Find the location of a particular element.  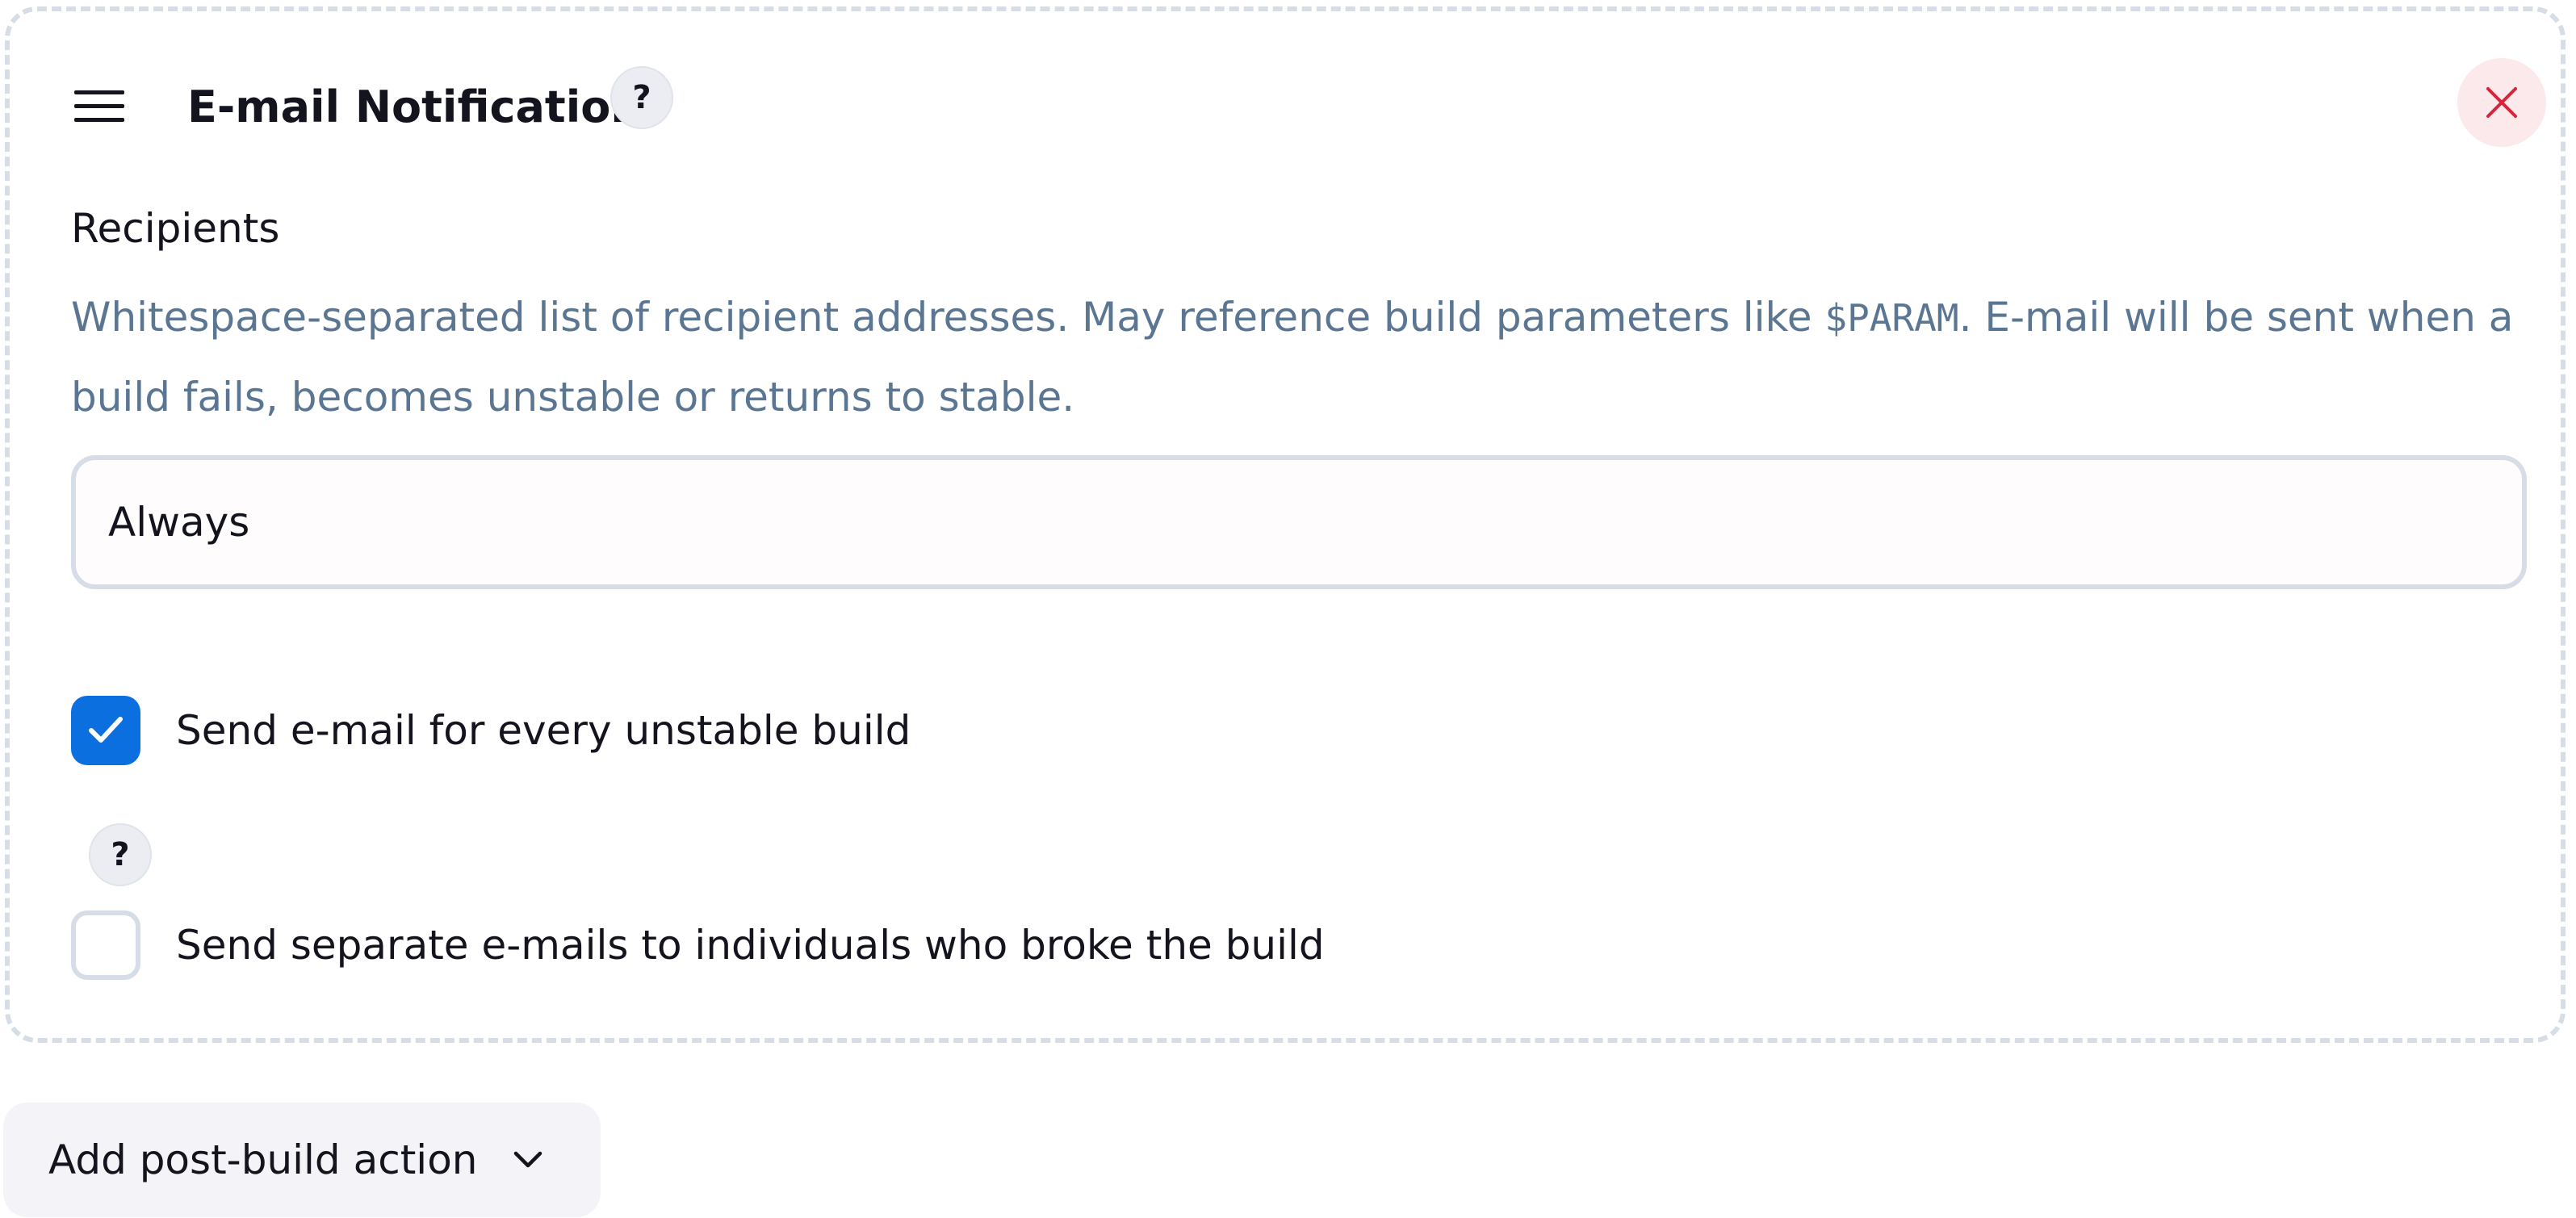

close-button is located at coordinates (2501, 102).